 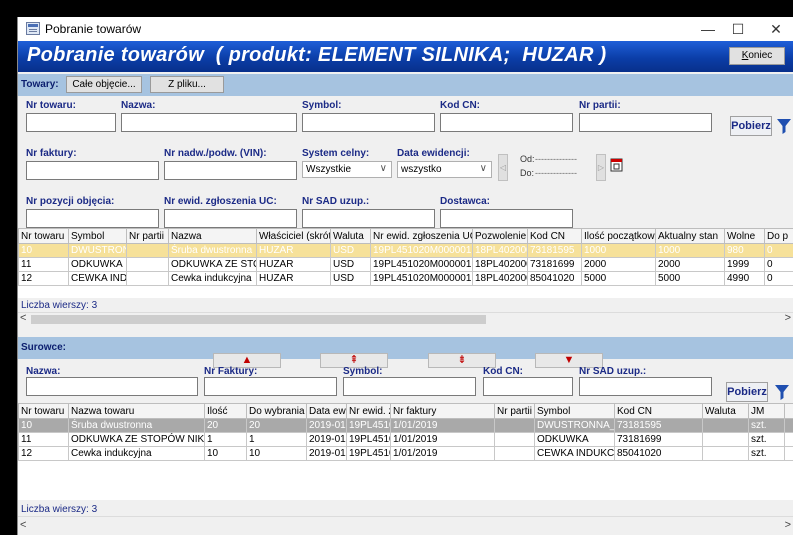 What do you see at coordinates (725, 411) in the screenshot?
I see `surowce-col-header: Waluta` at bounding box center [725, 411].